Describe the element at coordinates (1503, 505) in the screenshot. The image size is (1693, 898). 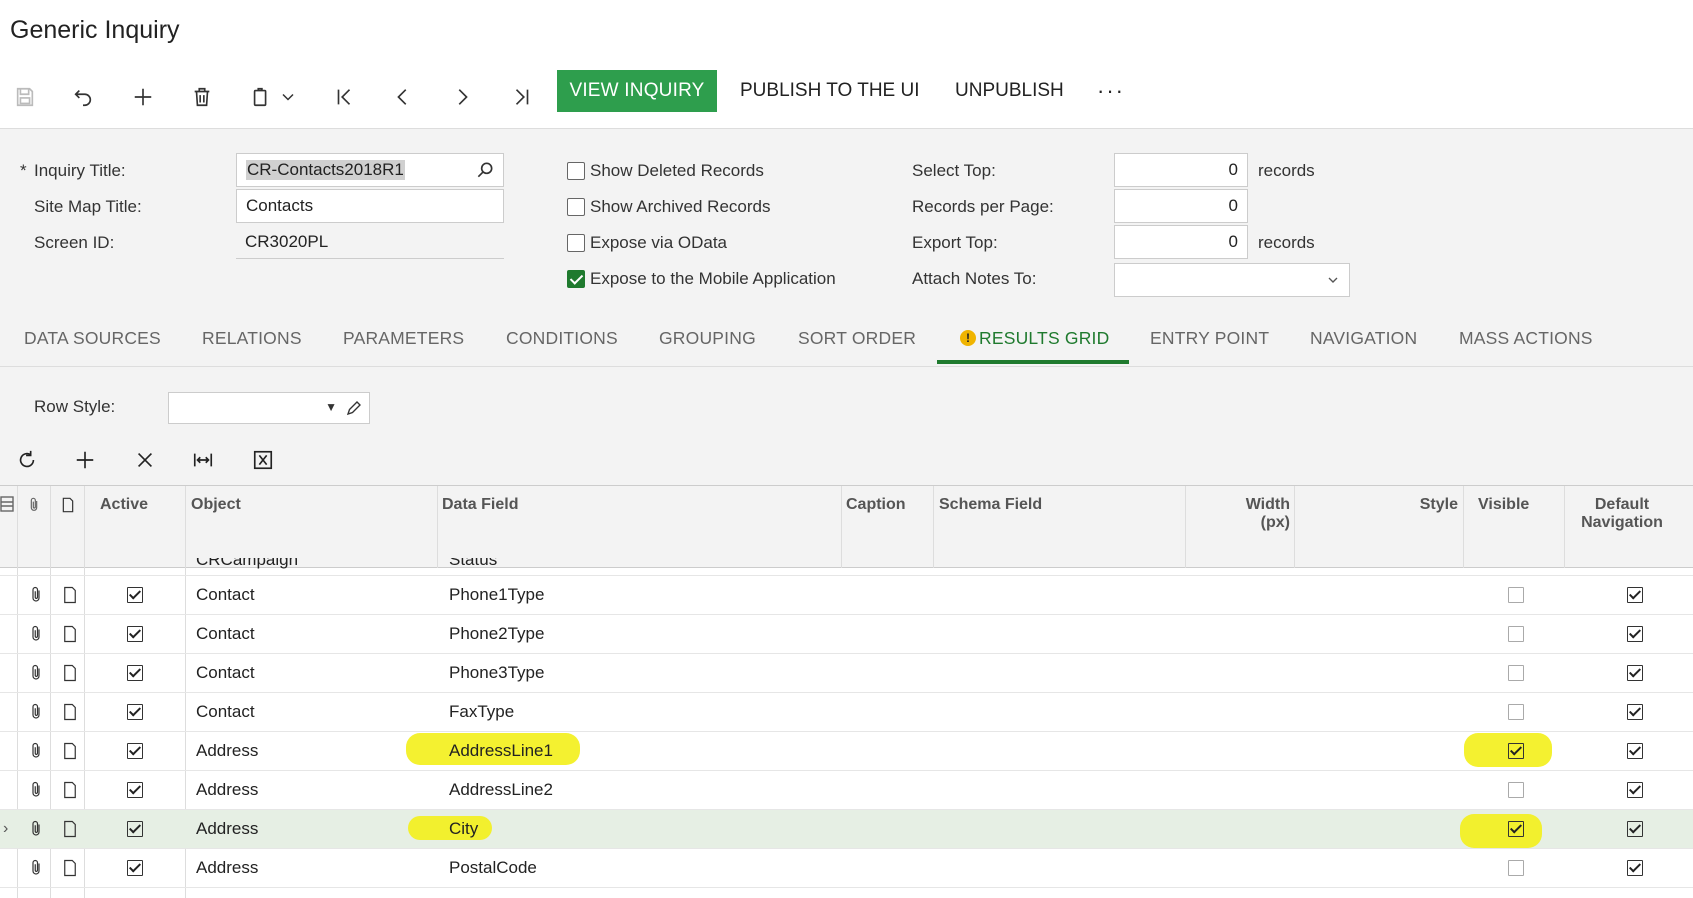
I see `col-visible: Visible` at that location.